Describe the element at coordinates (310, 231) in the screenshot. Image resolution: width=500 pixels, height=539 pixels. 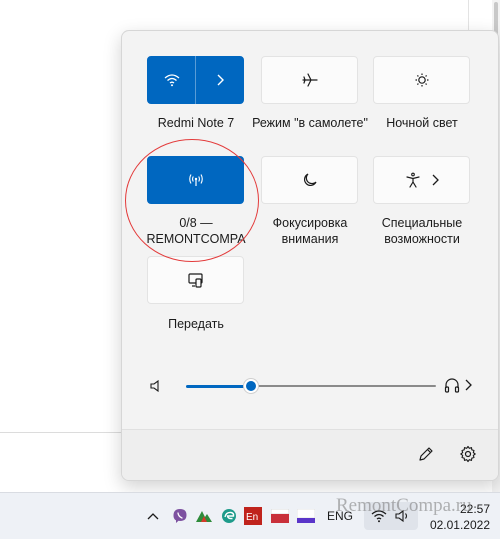
I see `focus-assist-label: Фокусировка внимания` at that location.